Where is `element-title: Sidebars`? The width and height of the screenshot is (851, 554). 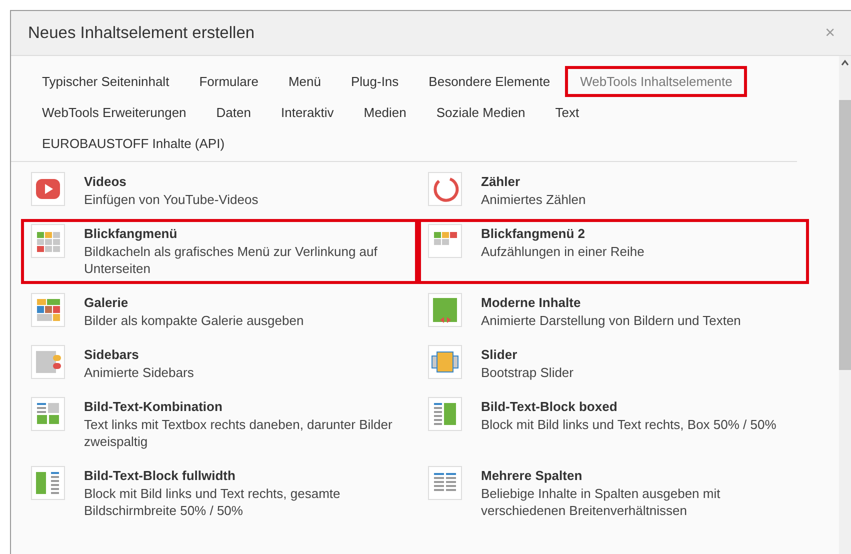 element-title: Sidebars is located at coordinates (112, 355).